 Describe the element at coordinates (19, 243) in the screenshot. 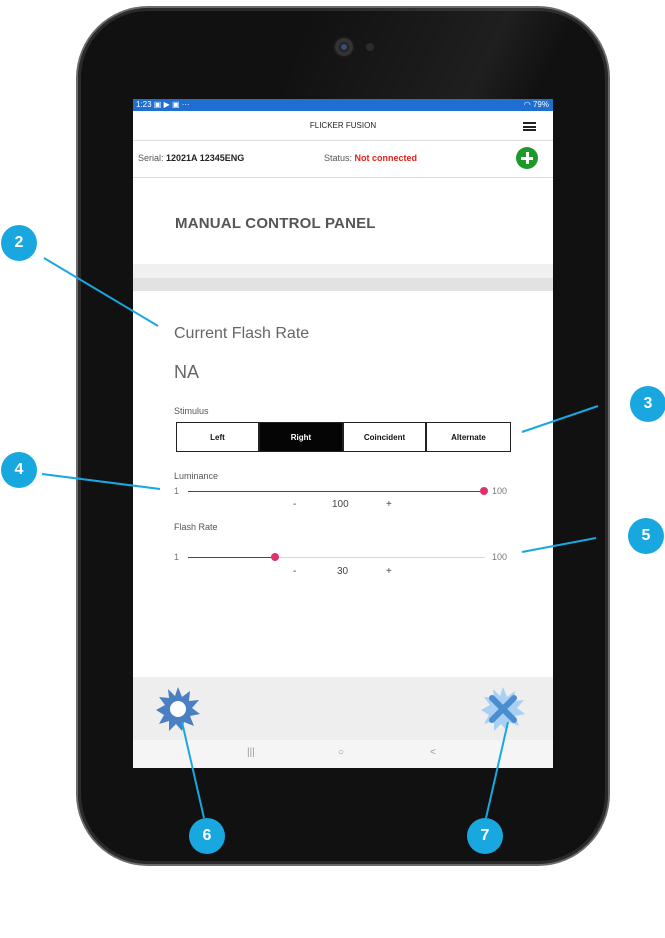

I see `callout-2: 2` at that location.